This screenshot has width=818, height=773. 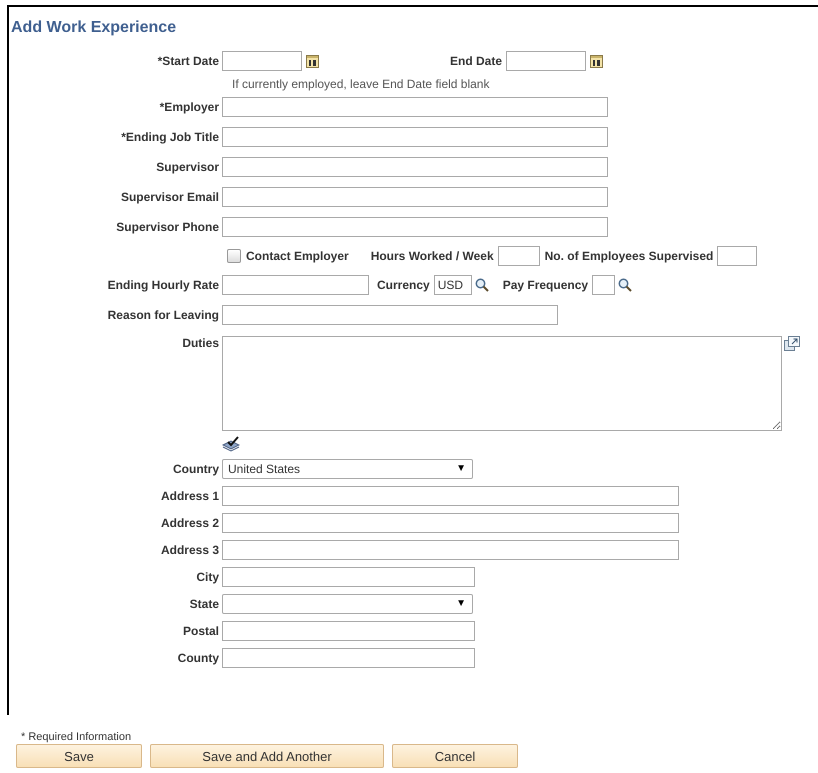 I want to click on footnote: * Required Information, so click(x=76, y=737).